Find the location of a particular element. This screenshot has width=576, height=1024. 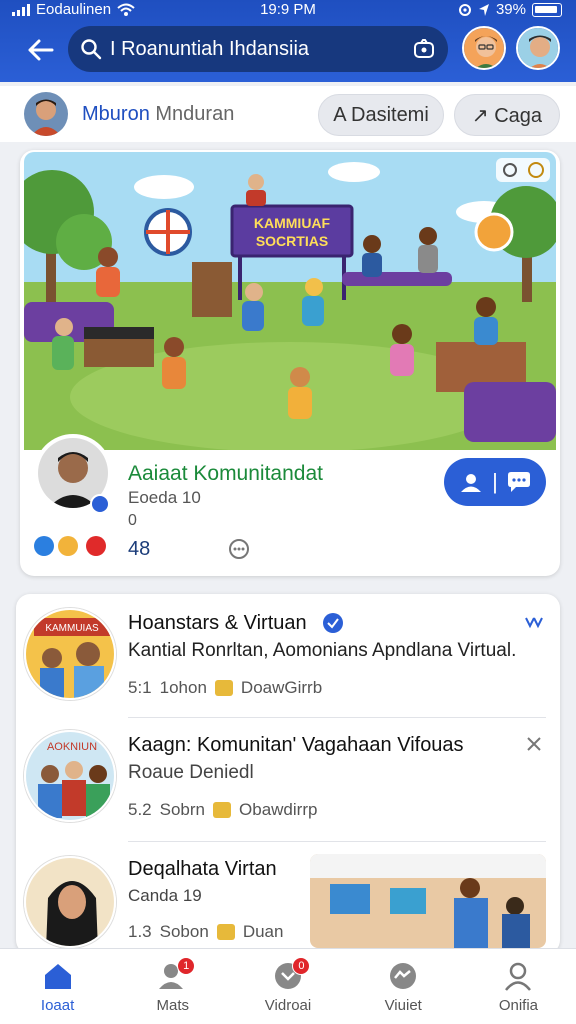

love-reaction-icon is located at coordinates (96, 546).